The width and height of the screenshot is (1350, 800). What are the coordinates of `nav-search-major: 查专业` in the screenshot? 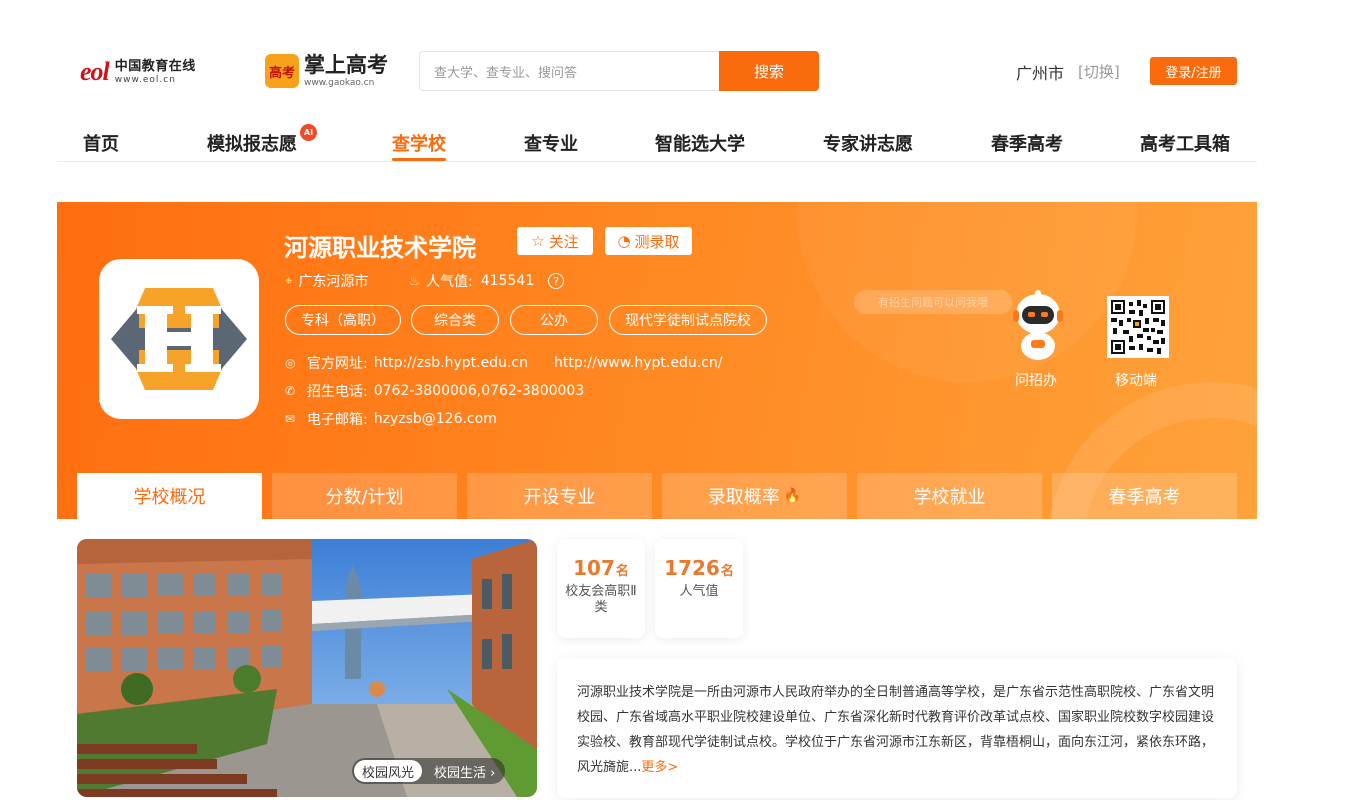 It's located at (551, 143).